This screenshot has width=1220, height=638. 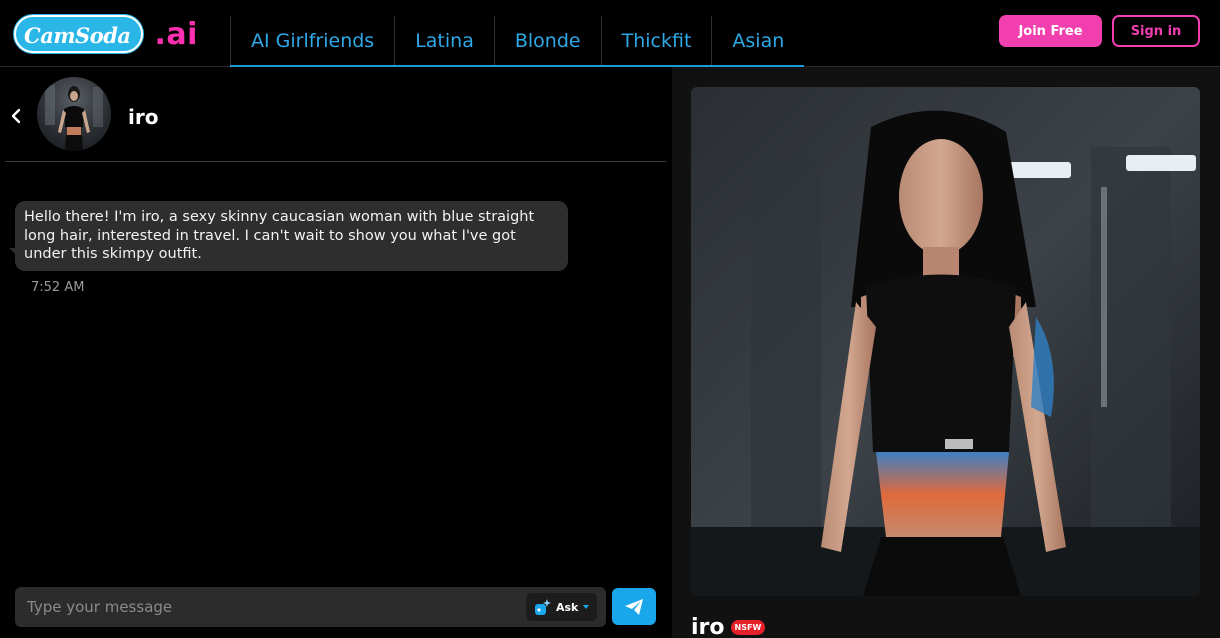 What do you see at coordinates (1156, 31) in the screenshot?
I see `sign-in-button: Sign in` at bounding box center [1156, 31].